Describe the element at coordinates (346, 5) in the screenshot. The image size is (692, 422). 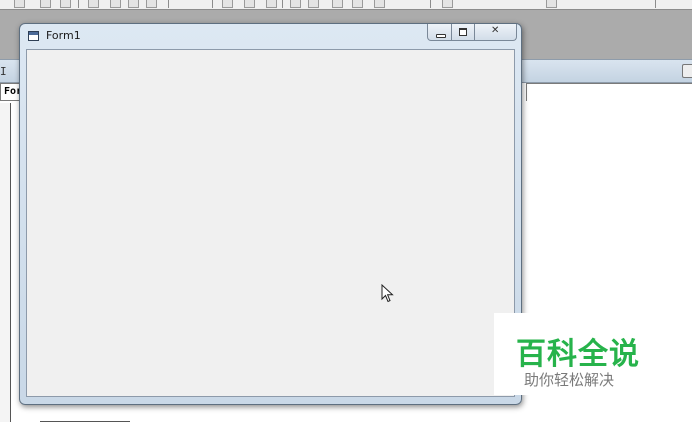
I see `ide-toolbar` at that location.